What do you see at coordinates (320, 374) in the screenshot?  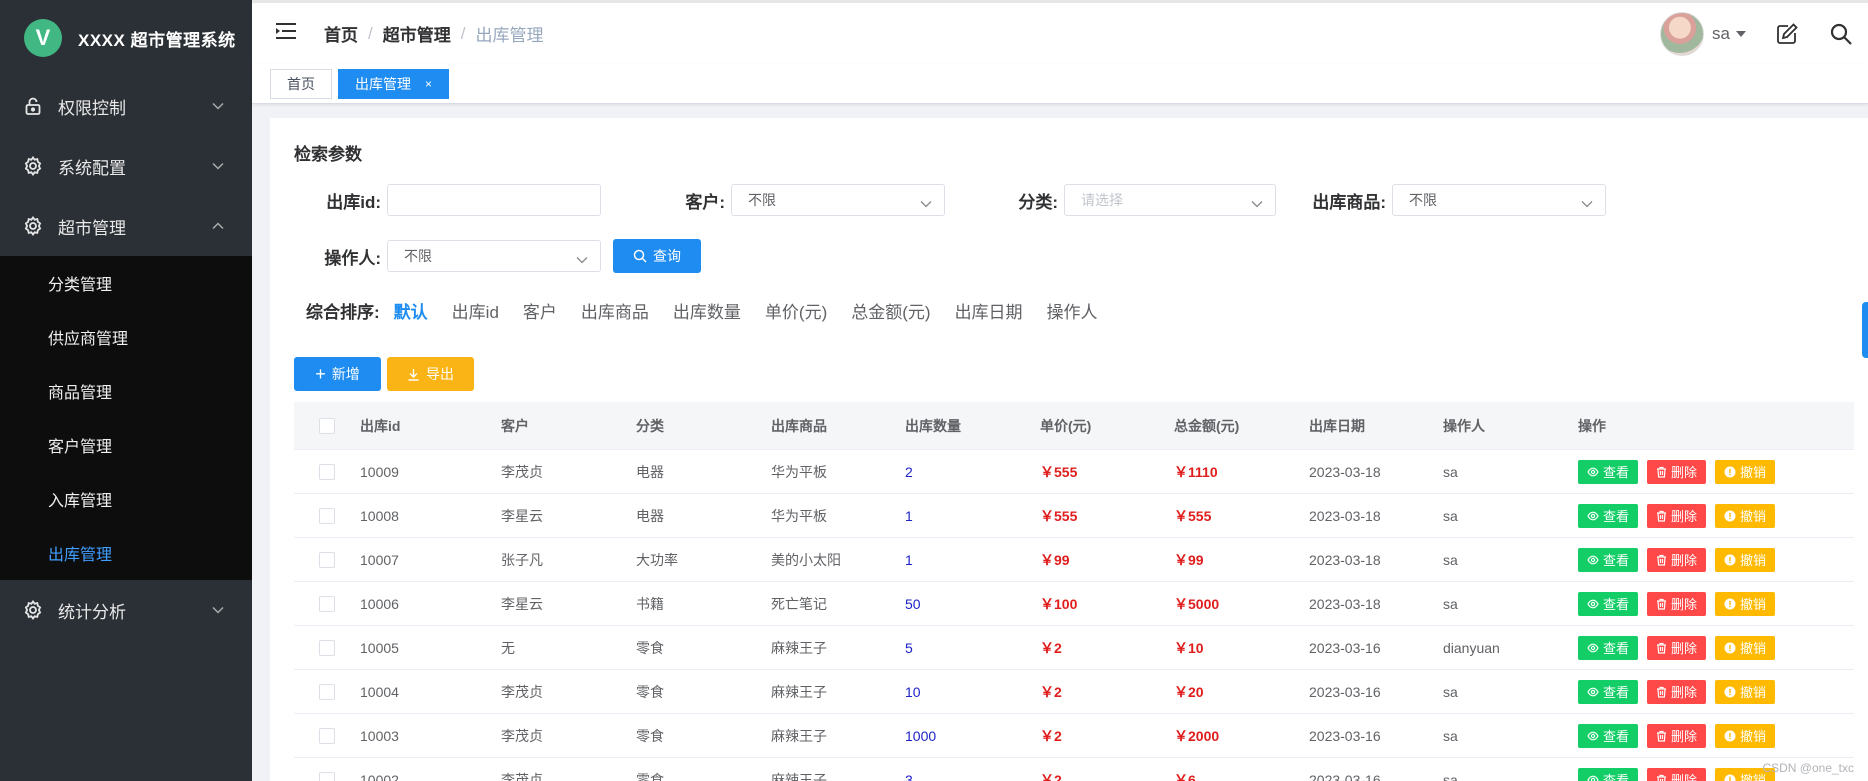 I see `plus-icon: +` at bounding box center [320, 374].